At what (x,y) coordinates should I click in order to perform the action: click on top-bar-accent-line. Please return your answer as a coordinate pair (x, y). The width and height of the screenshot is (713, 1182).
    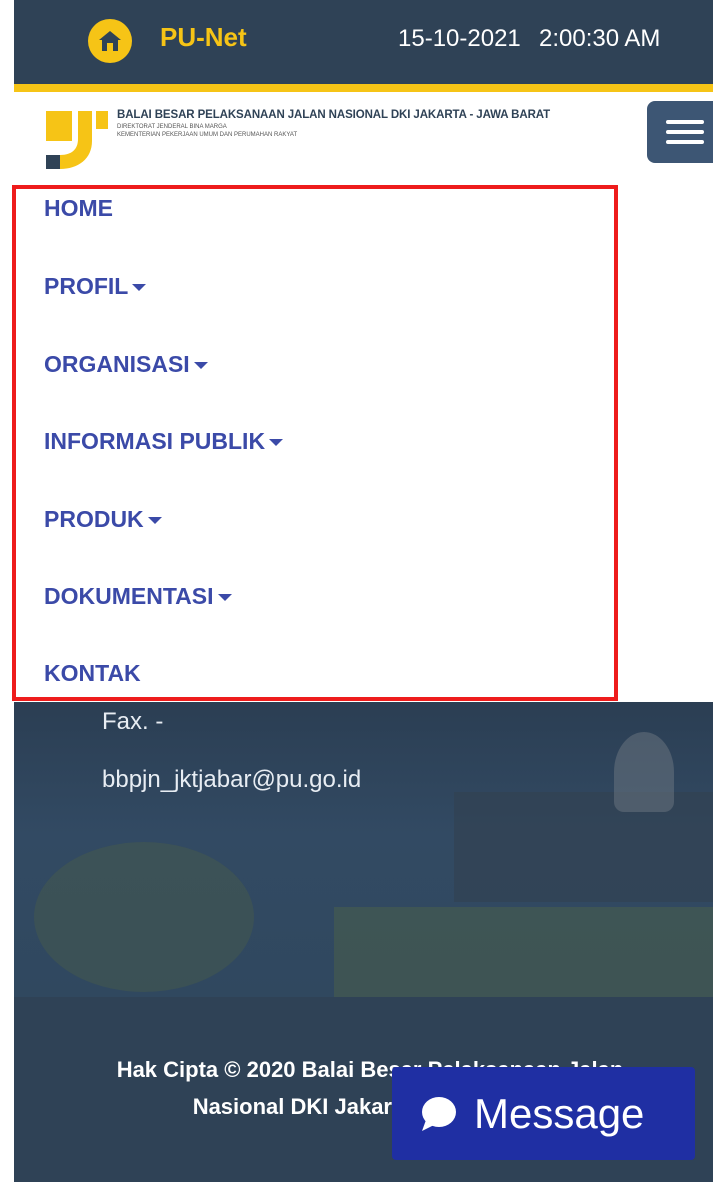
    Looking at the image, I should click on (363, 88).